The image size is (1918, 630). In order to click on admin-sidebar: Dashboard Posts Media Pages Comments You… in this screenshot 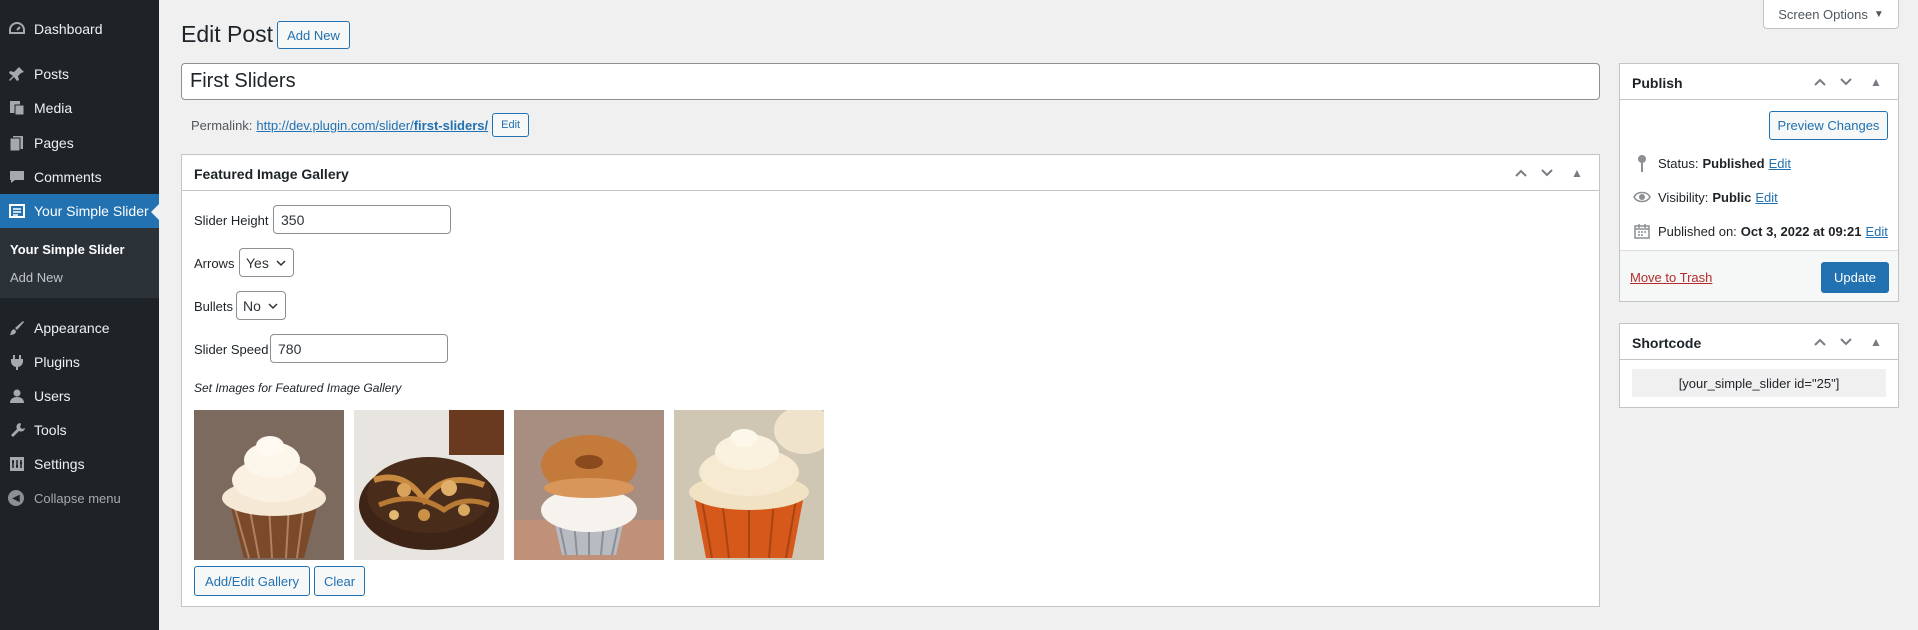, I will do `click(79, 315)`.